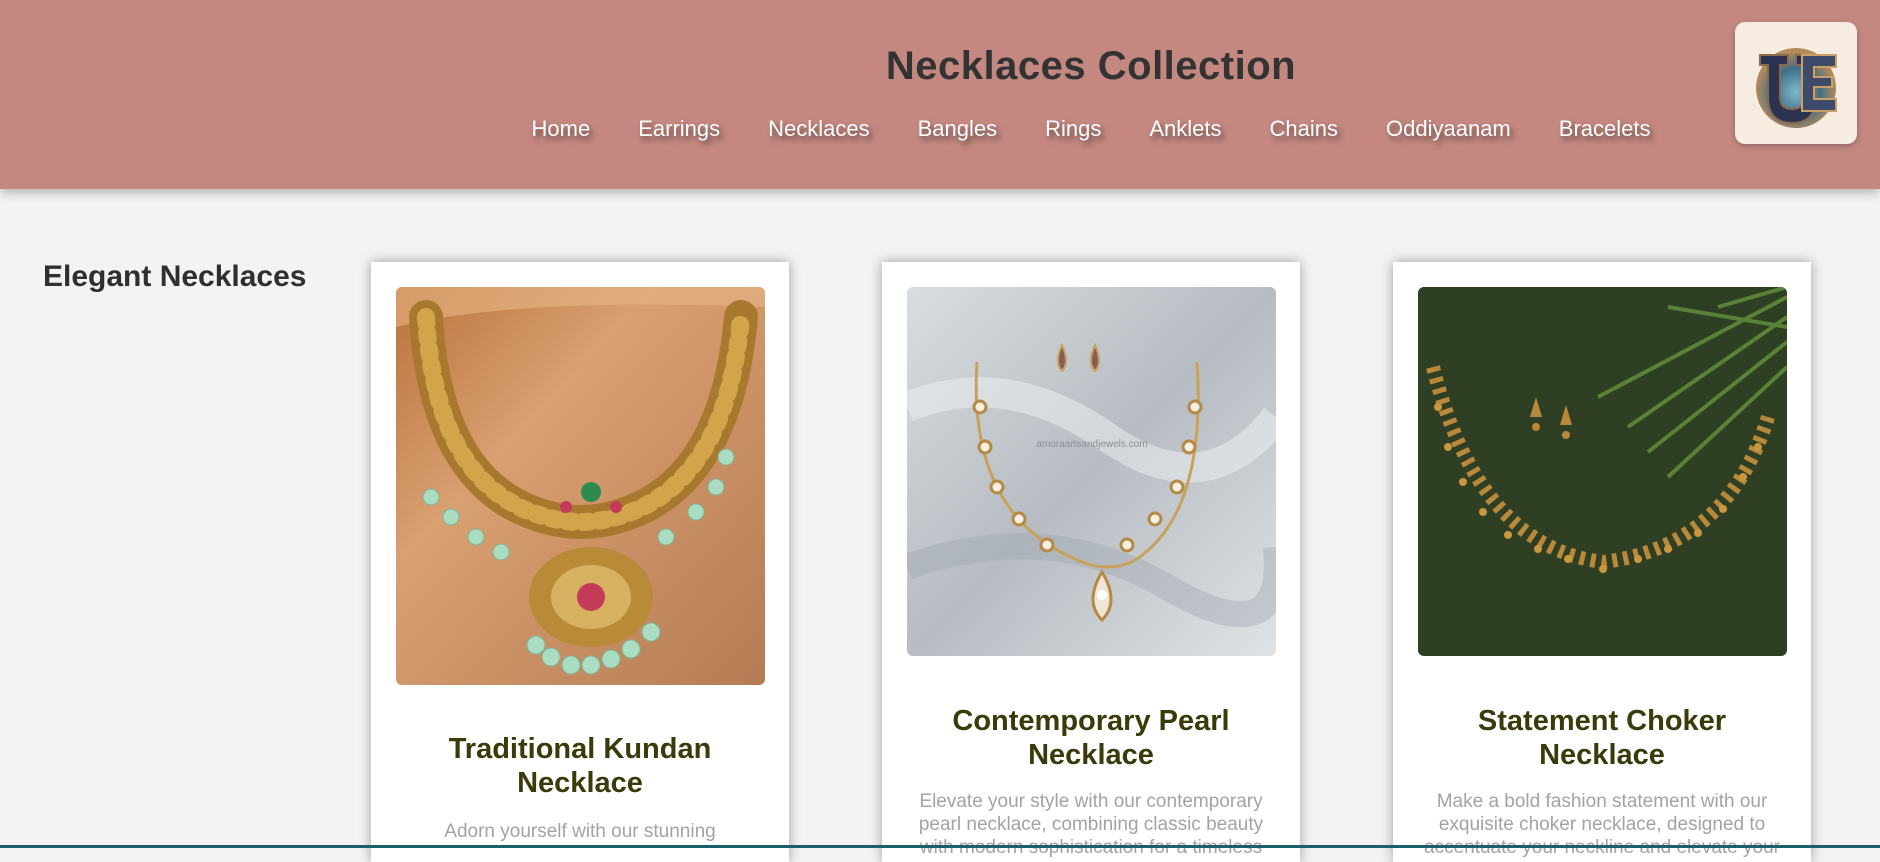  Describe the element at coordinates (1605, 129) in the screenshot. I see `nav-link-bracelets: Bracelets` at that location.